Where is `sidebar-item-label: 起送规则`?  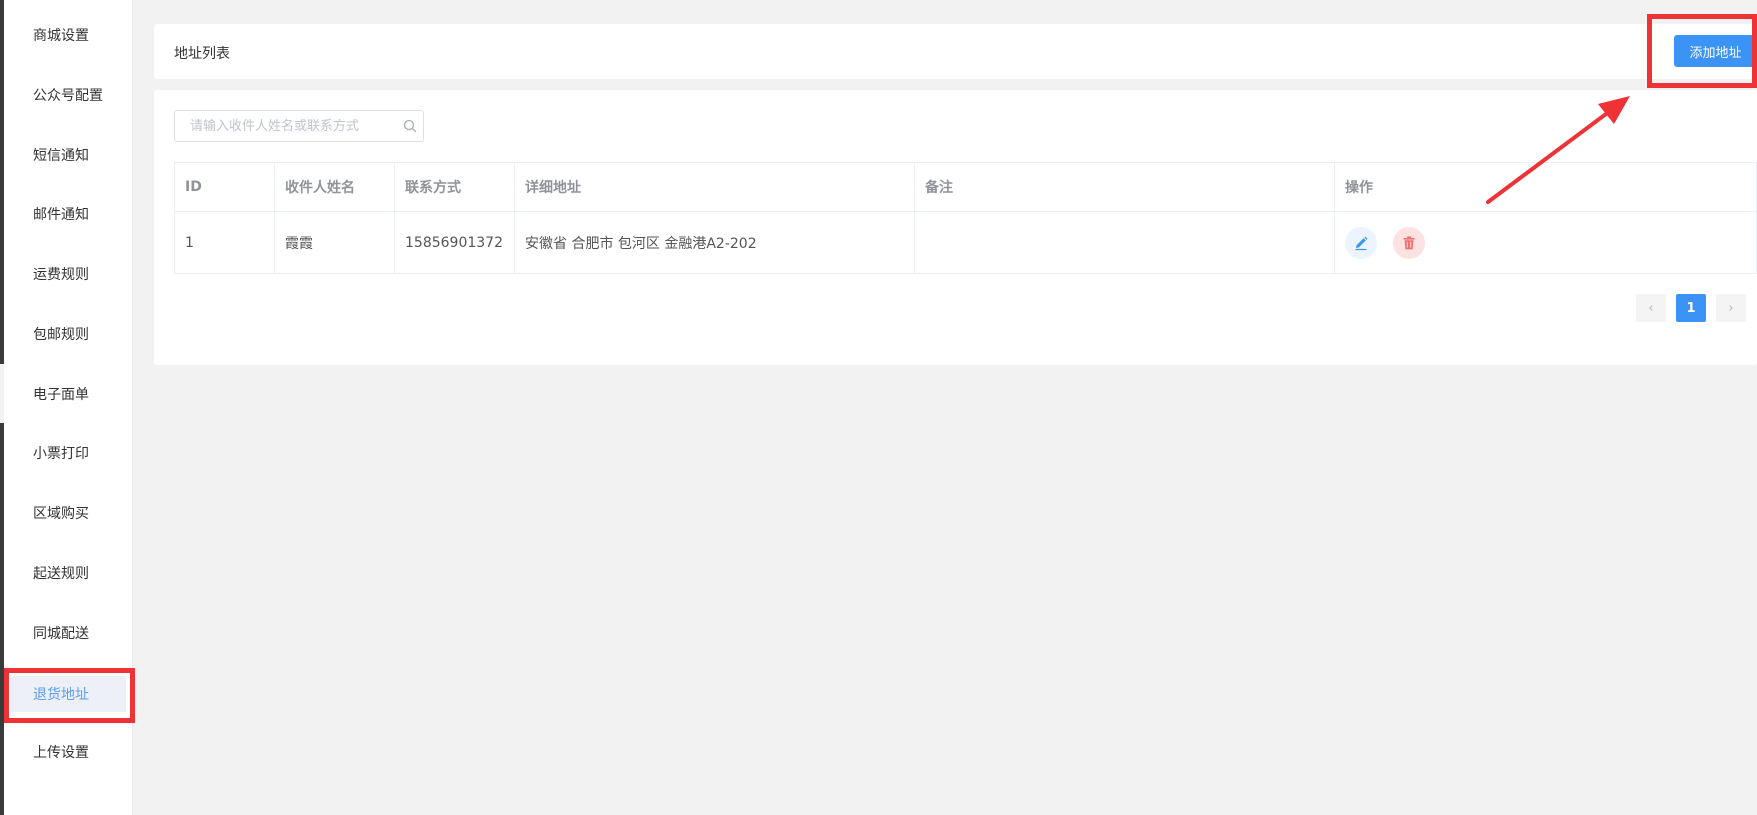 sidebar-item-label: 起送规则 is located at coordinates (61, 574).